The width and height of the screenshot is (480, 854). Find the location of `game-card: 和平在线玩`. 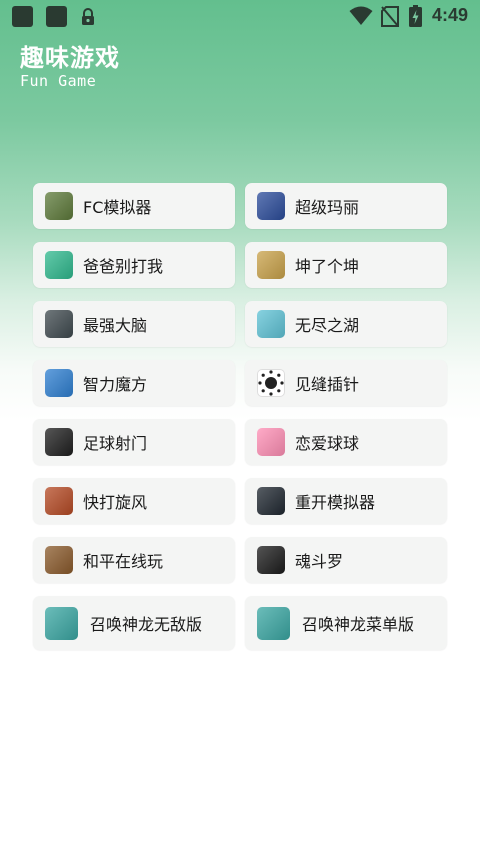

game-card: 和平在线玩 is located at coordinates (134, 560).